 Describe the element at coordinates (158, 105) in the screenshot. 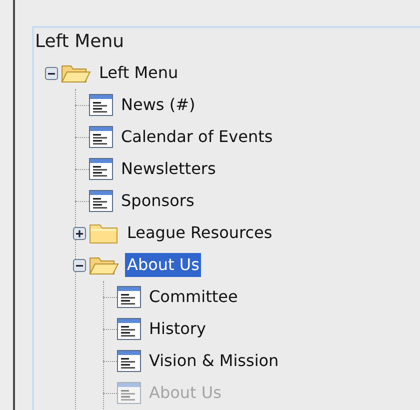

I see `tree-item: News (#)` at that location.